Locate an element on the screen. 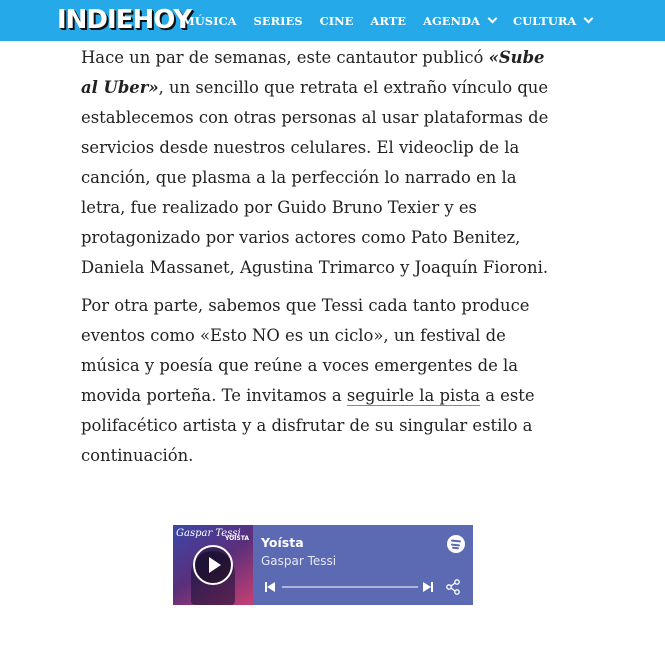  album-cover: Gaspar Tessi YOÍSTA is located at coordinates (213, 565).